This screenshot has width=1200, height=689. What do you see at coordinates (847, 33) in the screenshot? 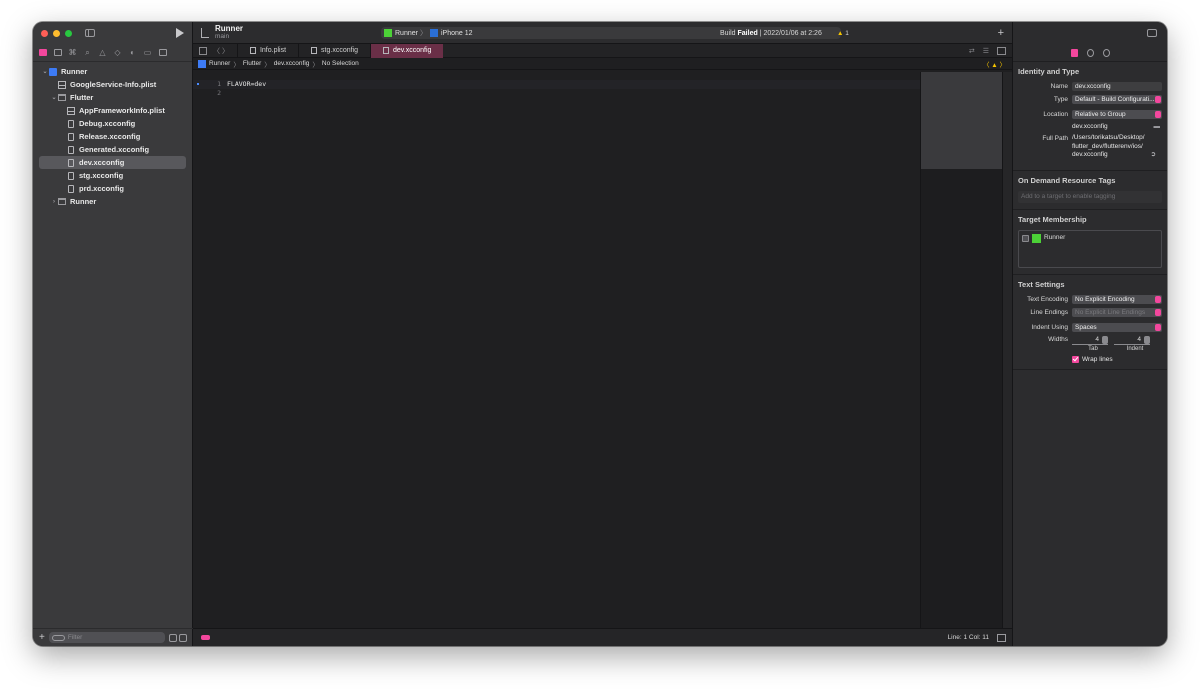
I see `warning-count: 1` at bounding box center [847, 33].